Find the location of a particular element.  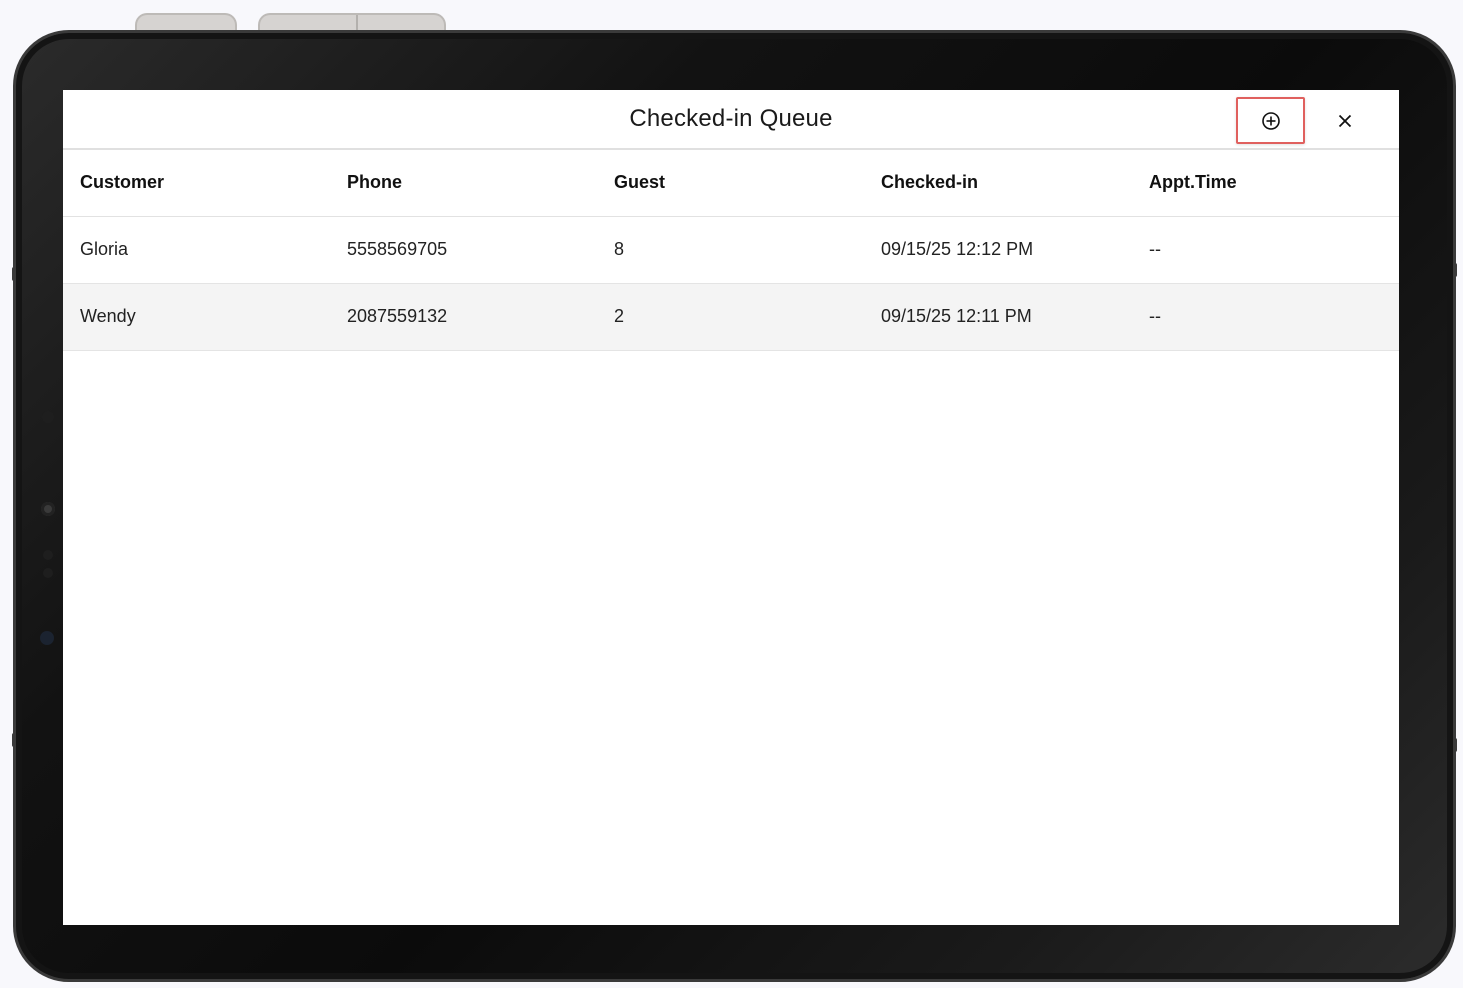

add-to-queue-button is located at coordinates (1270, 120).